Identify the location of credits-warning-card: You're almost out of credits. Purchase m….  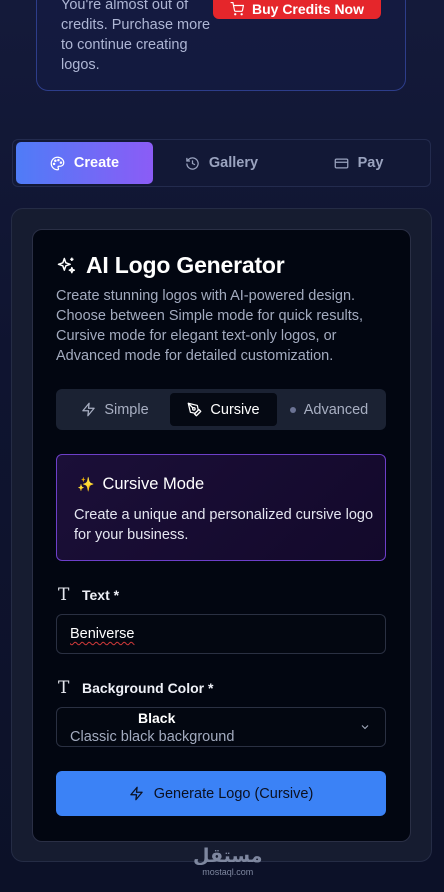
(221, 45).